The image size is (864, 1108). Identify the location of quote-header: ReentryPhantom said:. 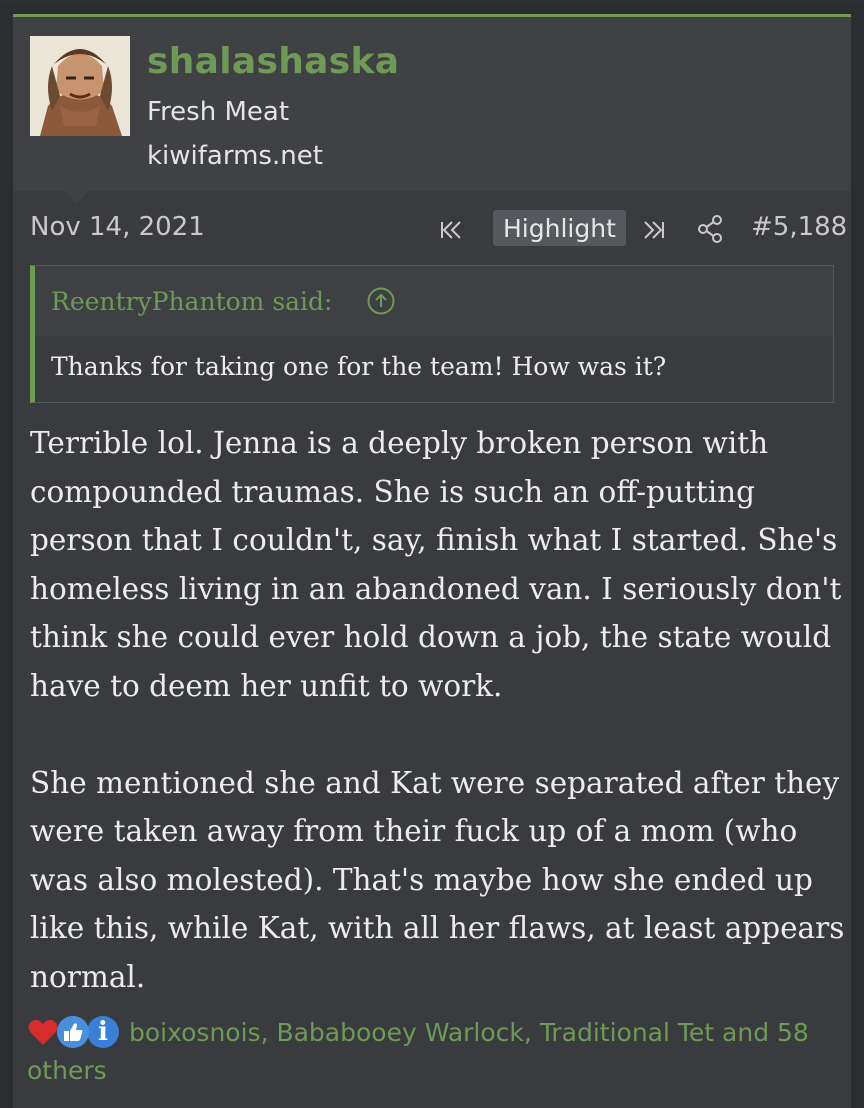
(434, 301).